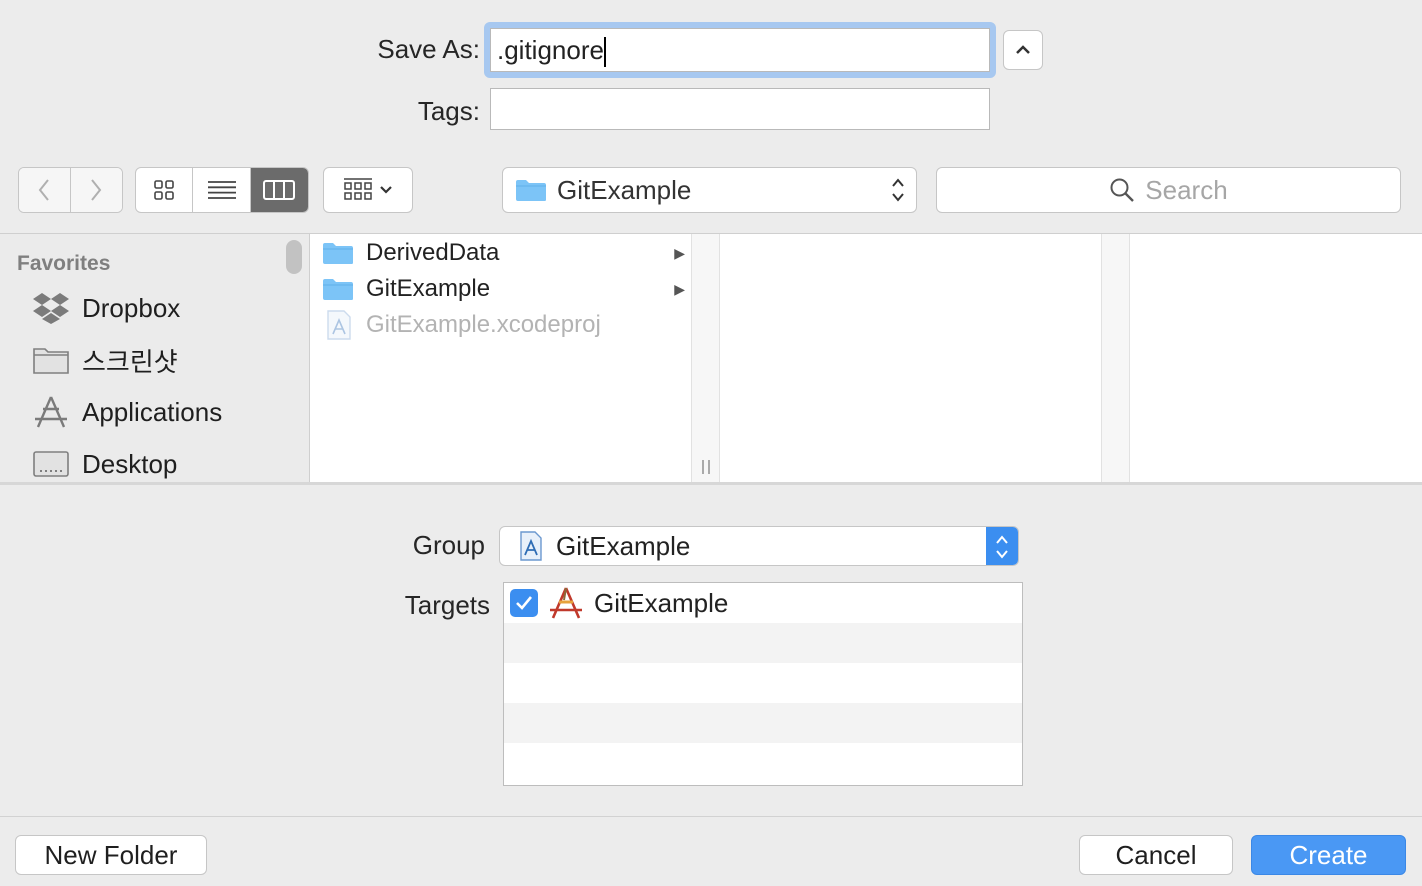 The height and width of the screenshot is (886, 1422). What do you see at coordinates (428, 288) in the screenshot?
I see `item-name: GitExample` at bounding box center [428, 288].